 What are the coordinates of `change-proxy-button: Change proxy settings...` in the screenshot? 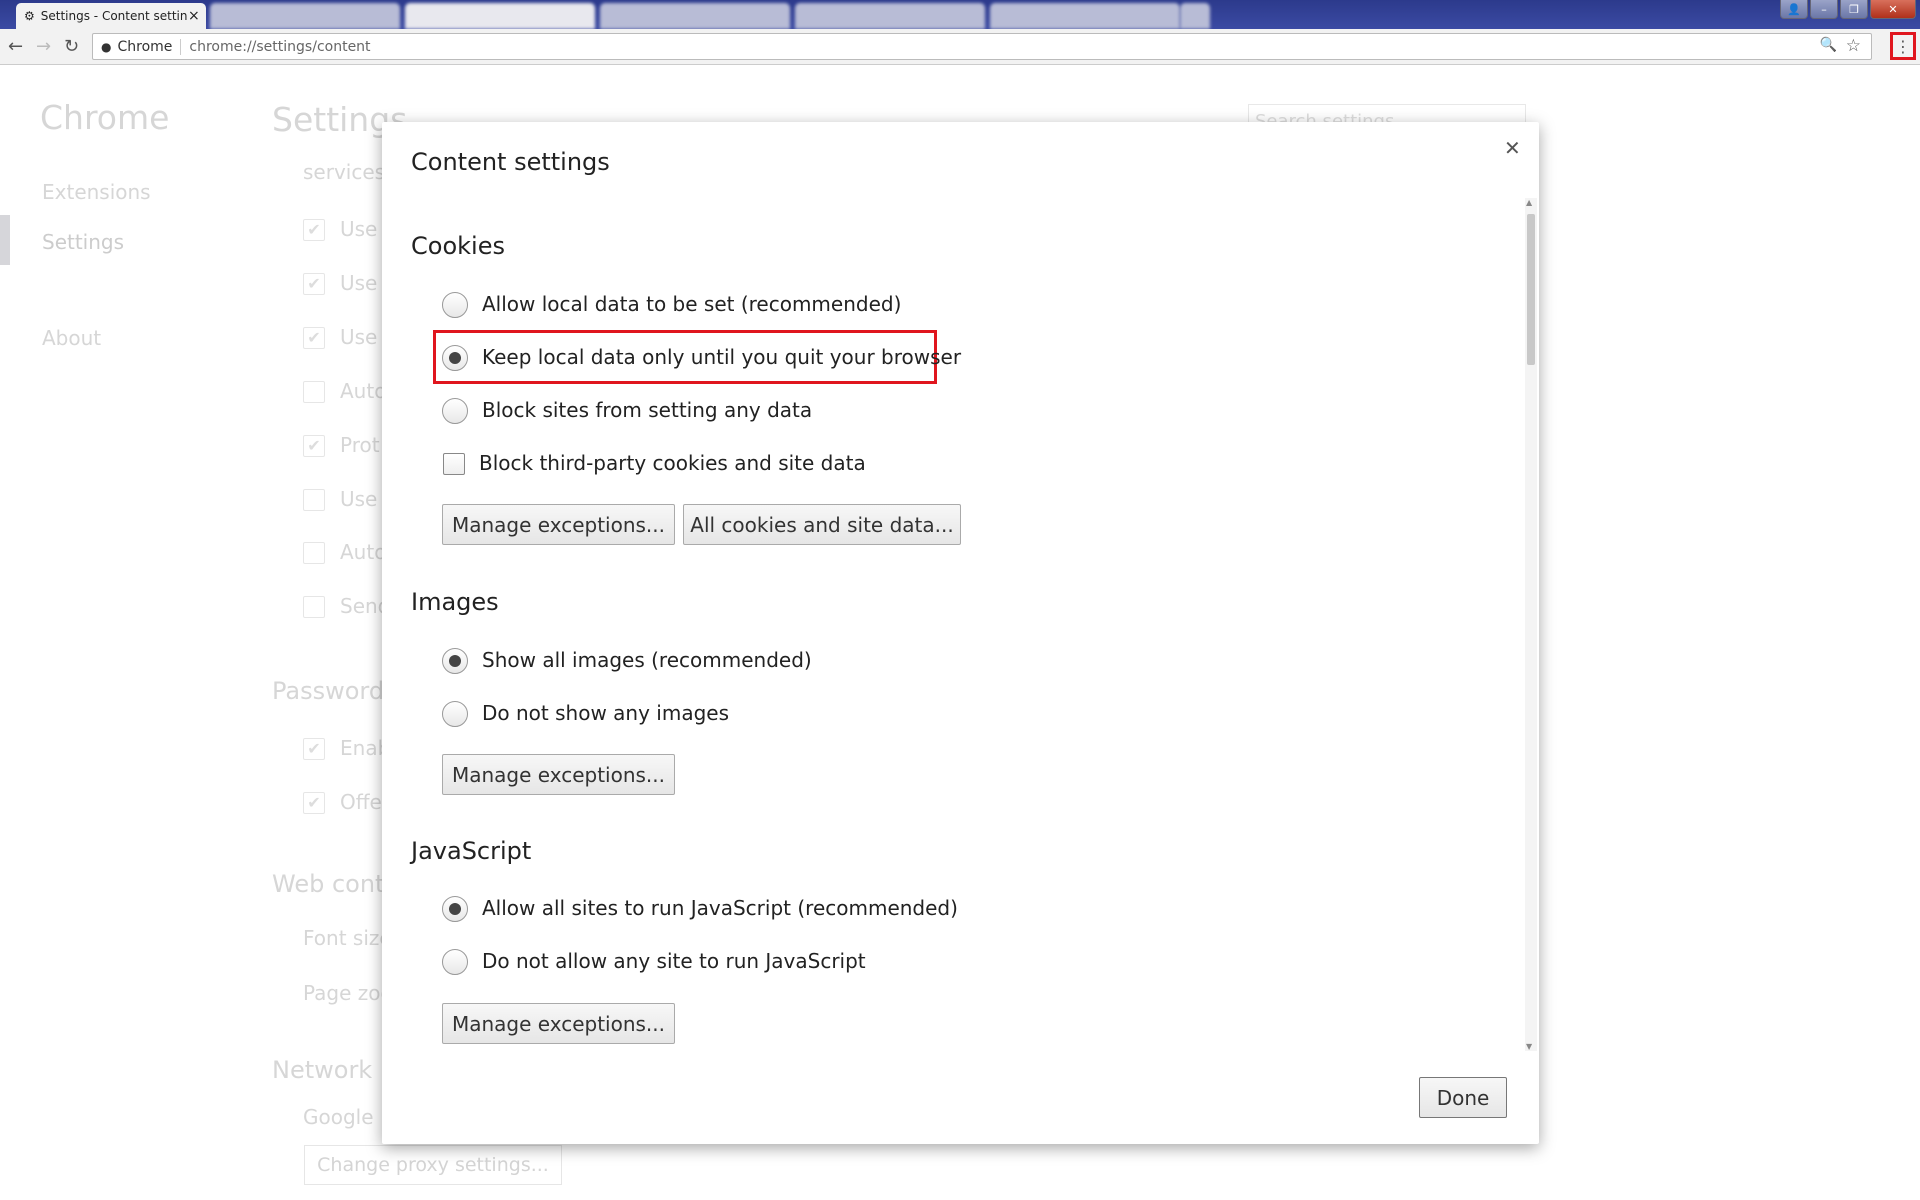 It's located at (433, 1165).